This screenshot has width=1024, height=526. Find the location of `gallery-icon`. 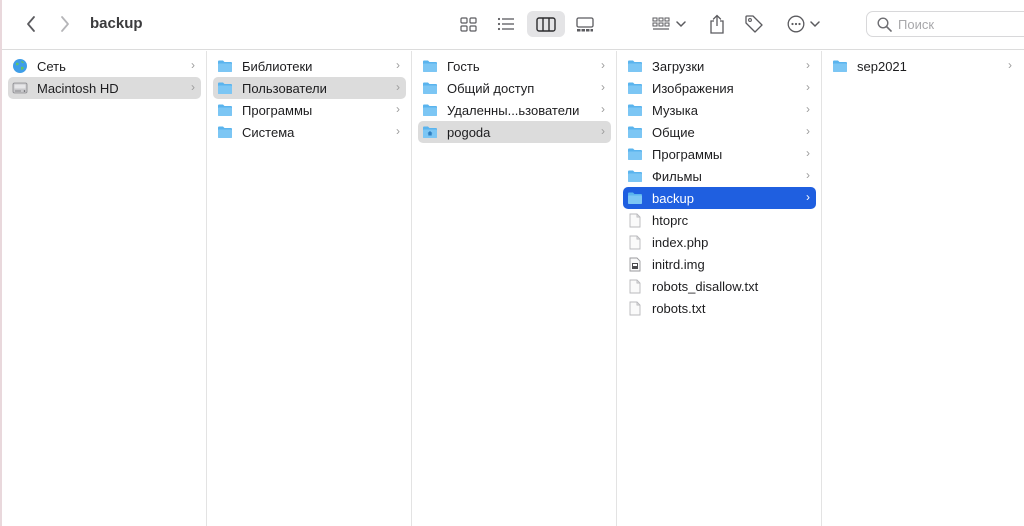

gallery-icon is located at coordinates (585, 23).